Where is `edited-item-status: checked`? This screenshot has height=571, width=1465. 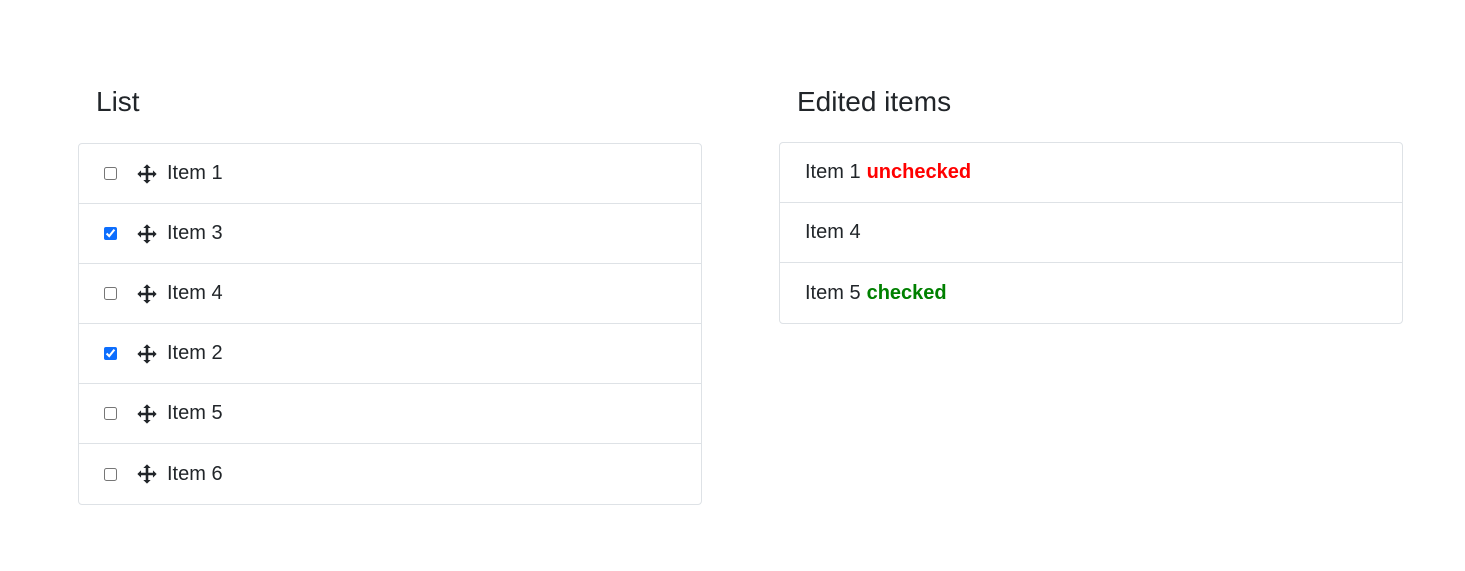 edited-item-status: checked is located at coordinates (906, 292).